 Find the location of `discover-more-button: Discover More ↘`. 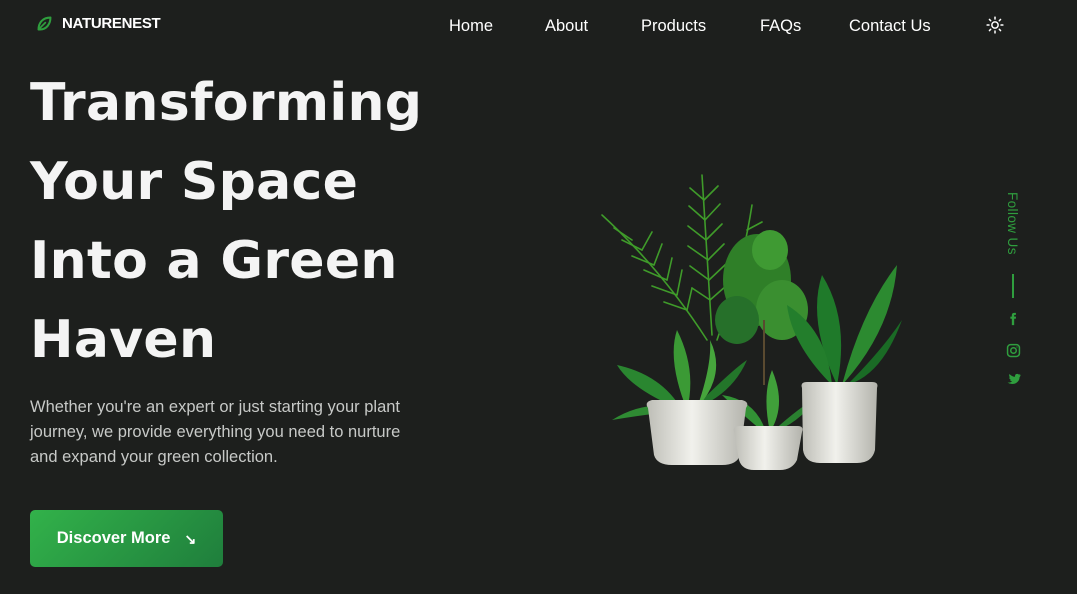

discover-more-button: Discover More ↘ is located at coordinates (126, 538).